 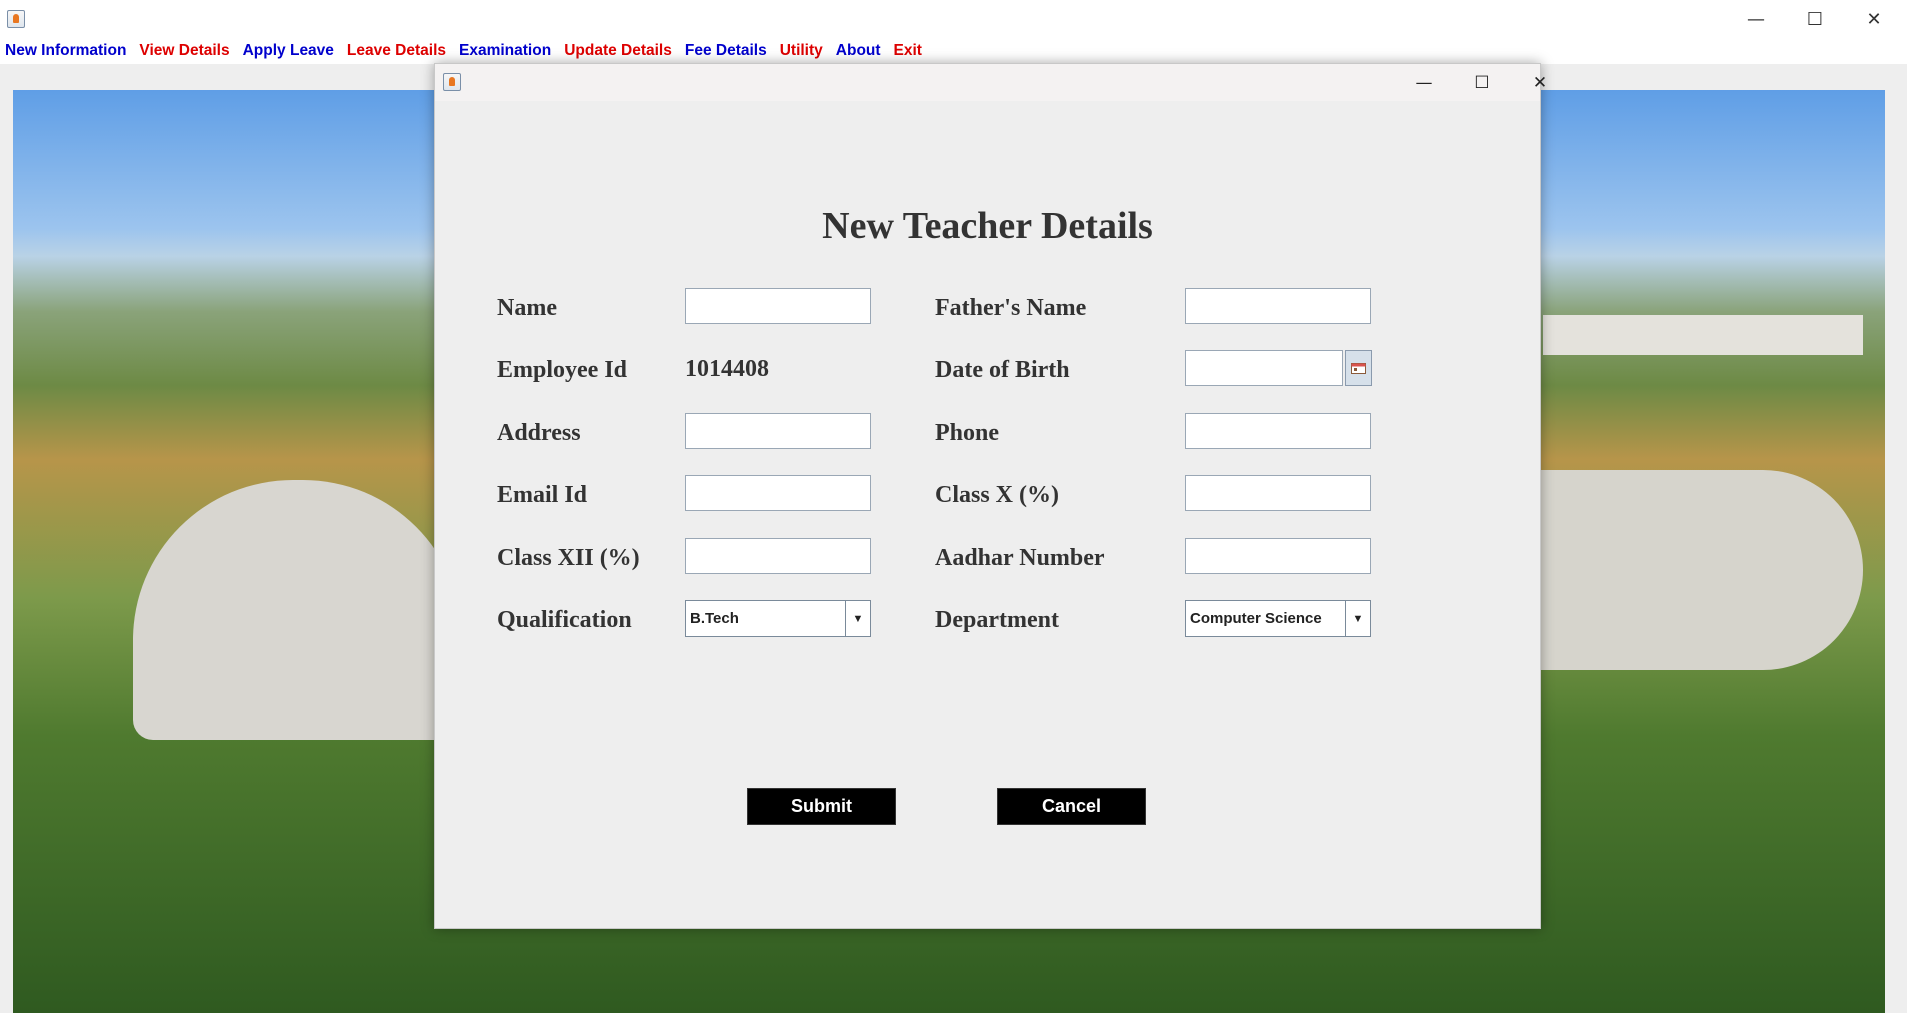 What do you see at coordinates (1278, 556) in the screenshot?
I see `aadhar-number-field` at bounding box center [1278, 556].